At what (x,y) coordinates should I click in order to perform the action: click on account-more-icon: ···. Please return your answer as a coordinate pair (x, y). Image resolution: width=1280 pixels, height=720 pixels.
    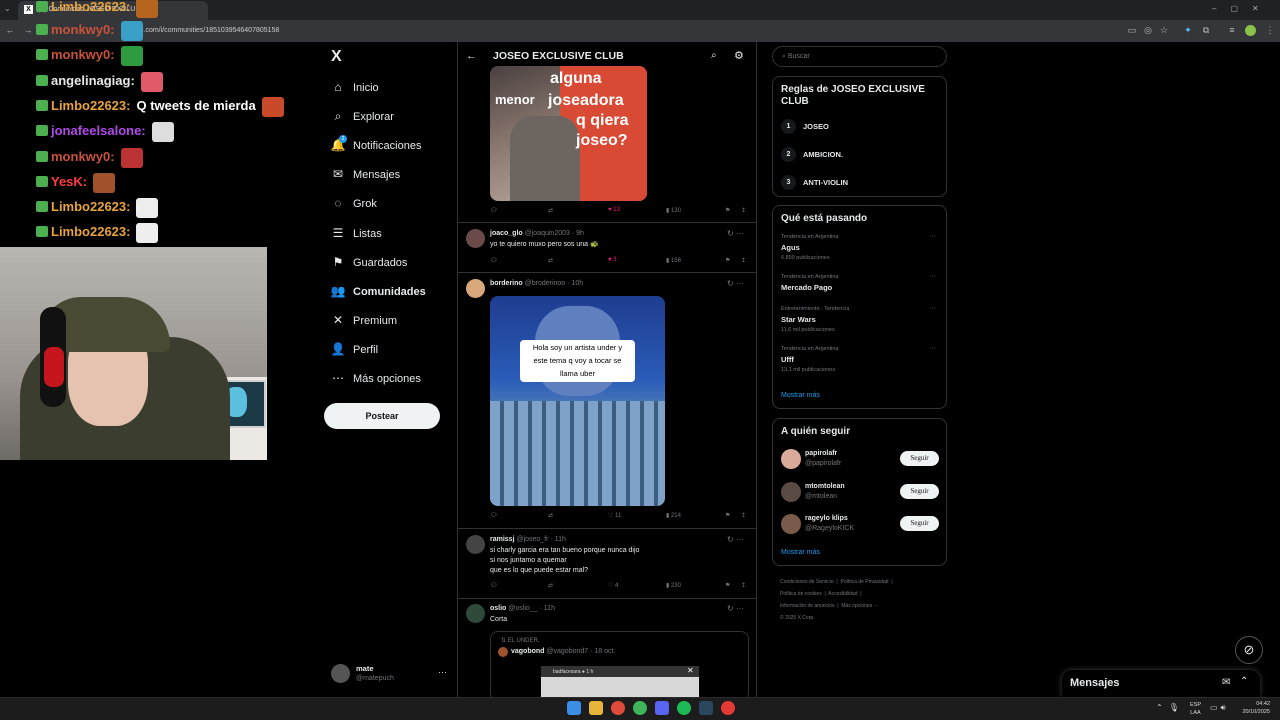
    Looking at the image, I should click on (442, 672).